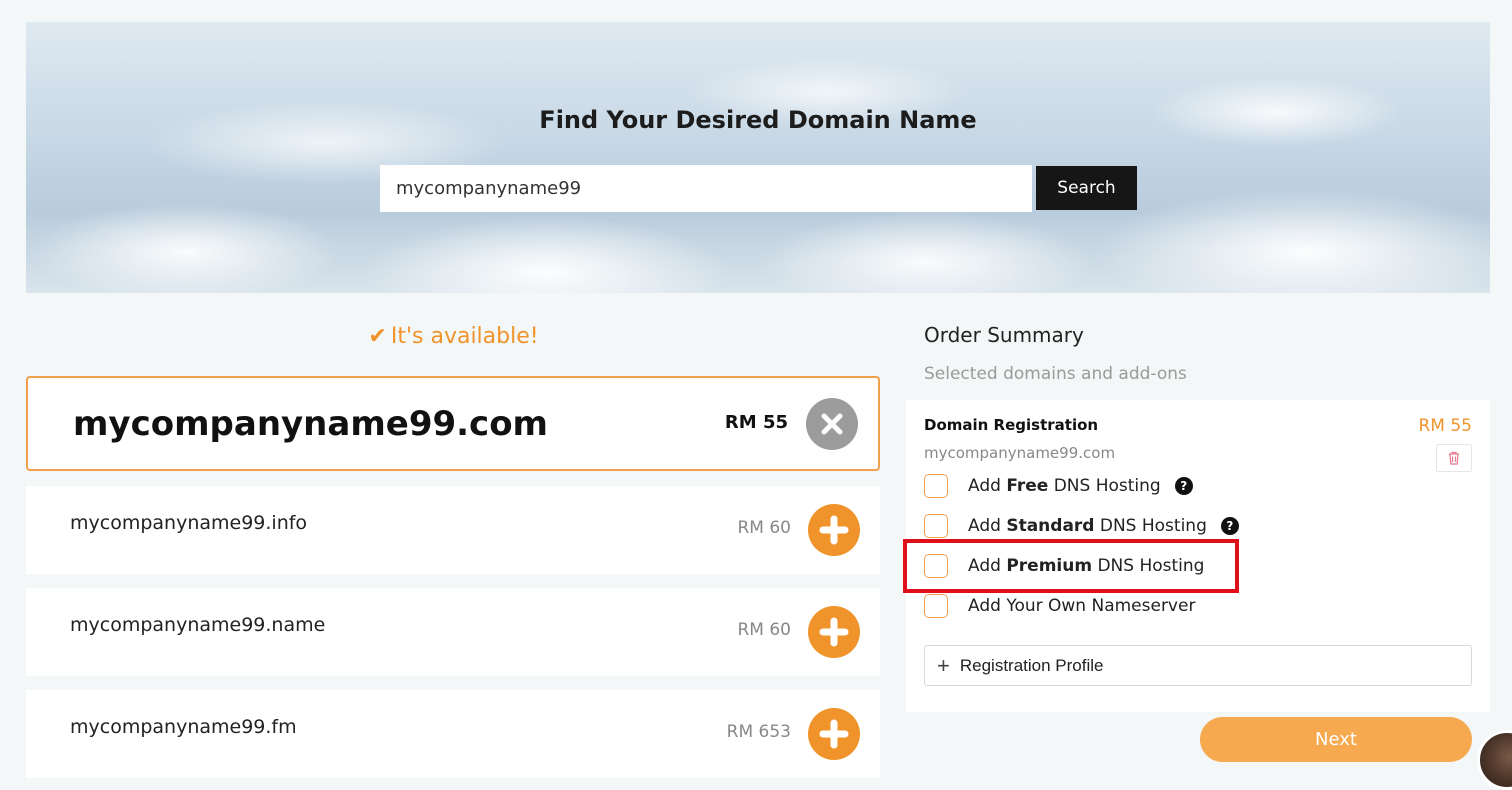  Describe the element at coordinates (943, 665) in the screenshot. I see `plus-icon: +` at that location.